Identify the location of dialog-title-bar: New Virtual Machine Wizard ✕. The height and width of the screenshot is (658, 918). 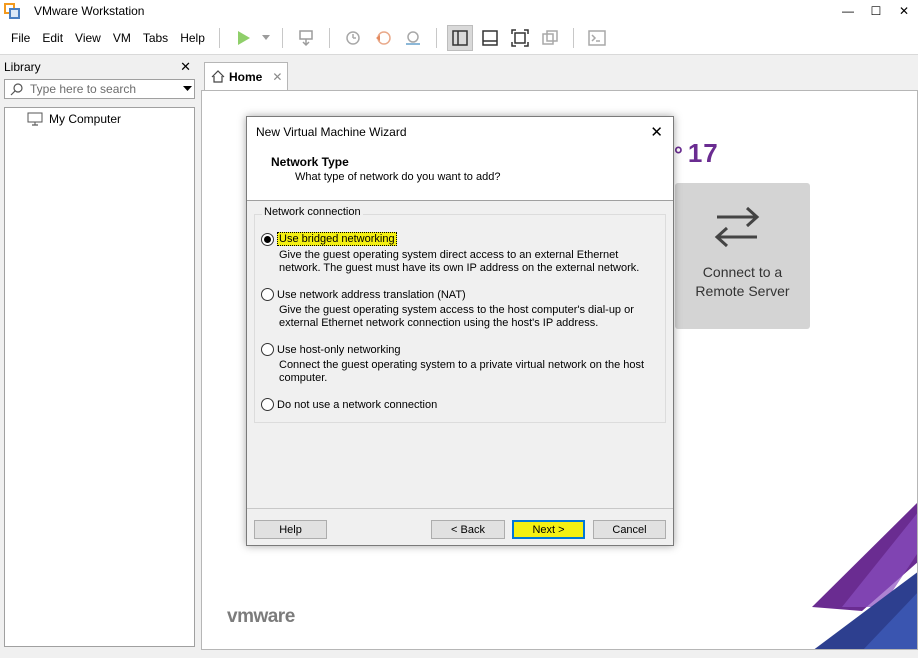
(460, 132).